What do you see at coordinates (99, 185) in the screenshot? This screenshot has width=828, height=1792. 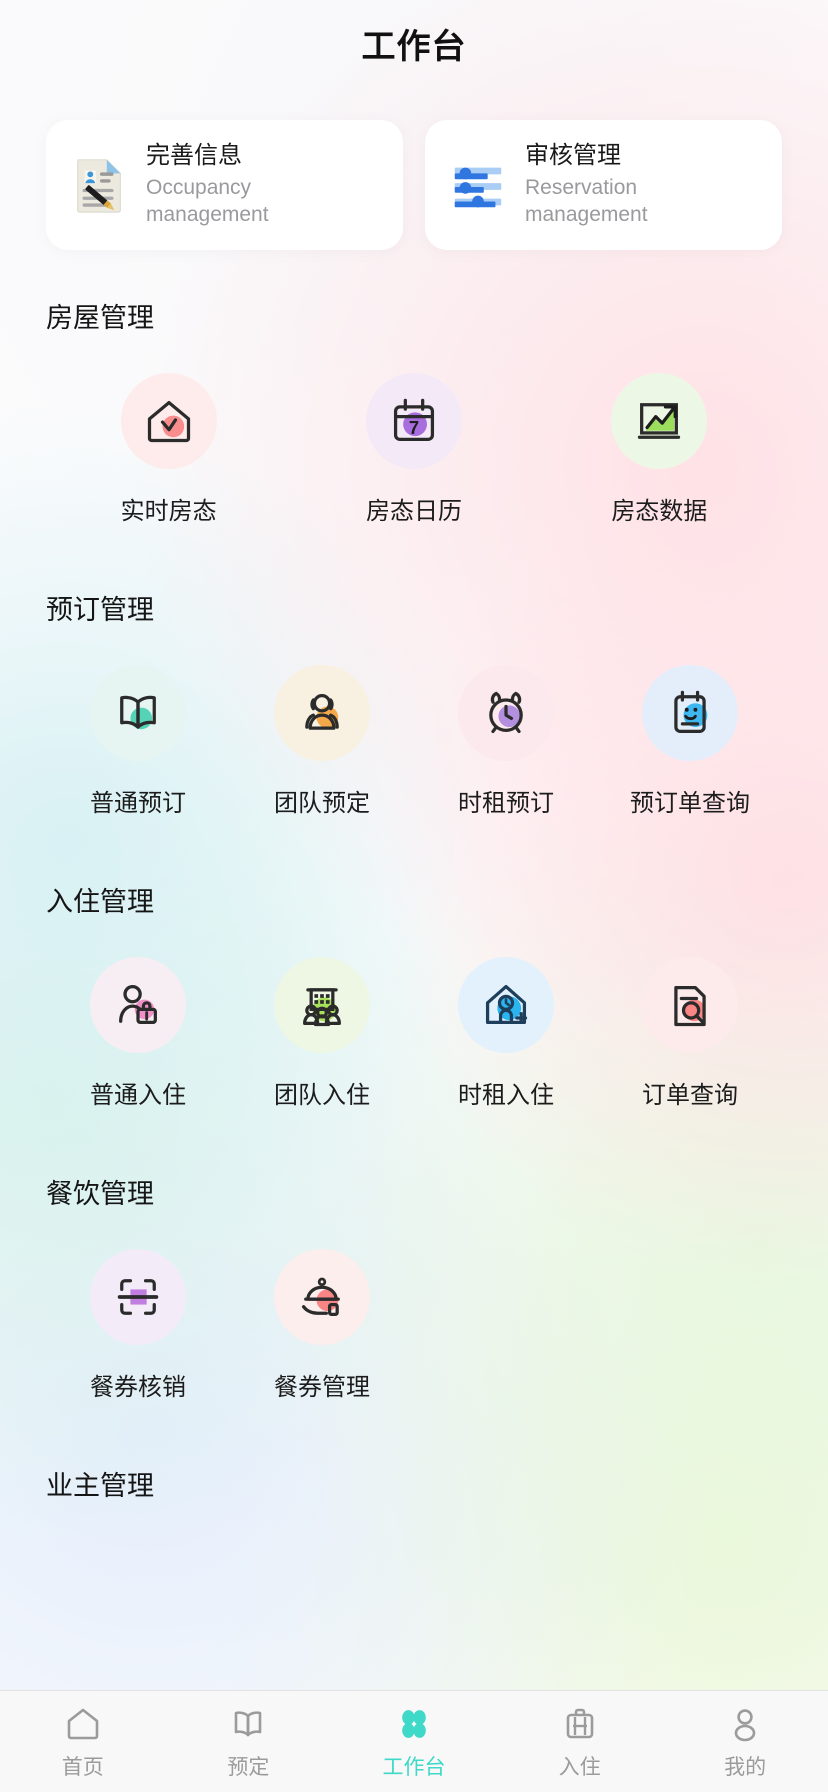 I see `document-pen-icon` at bounding box center [99, 185].